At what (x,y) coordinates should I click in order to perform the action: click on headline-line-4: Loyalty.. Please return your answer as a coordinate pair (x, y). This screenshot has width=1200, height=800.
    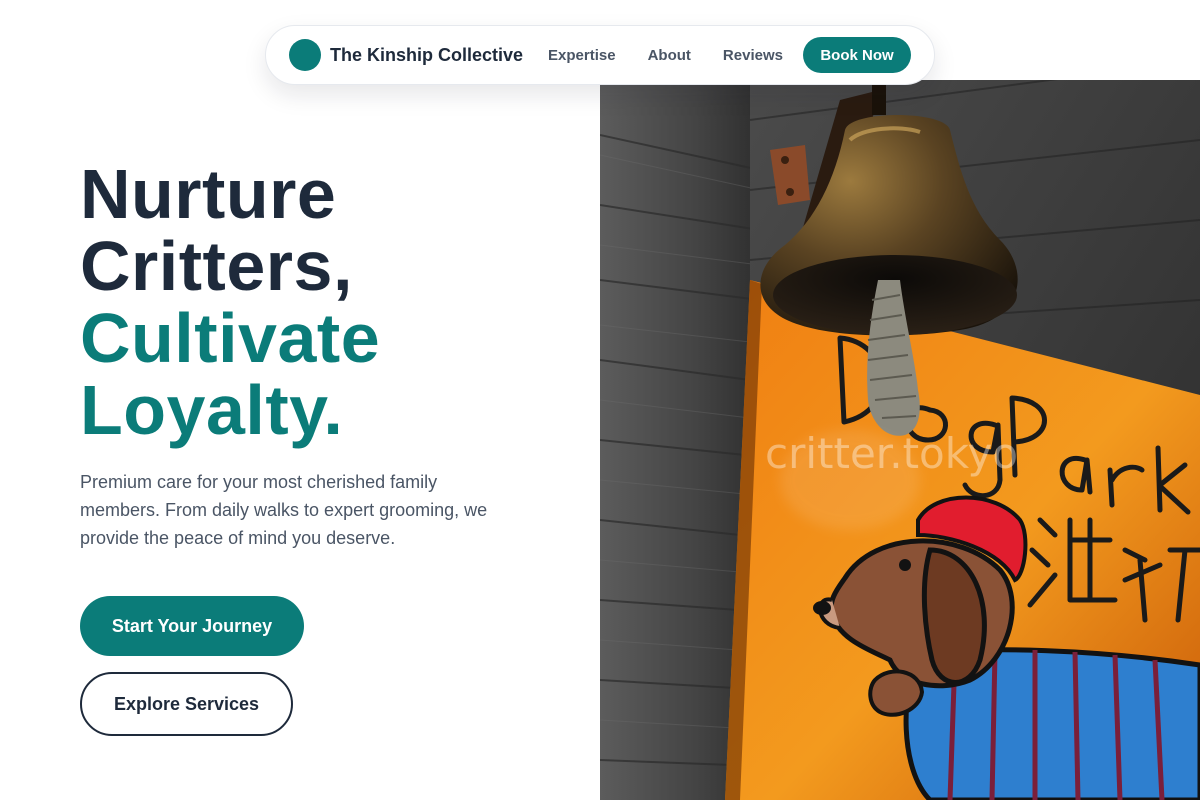
    Looking at the image, I should click on (212, 410).